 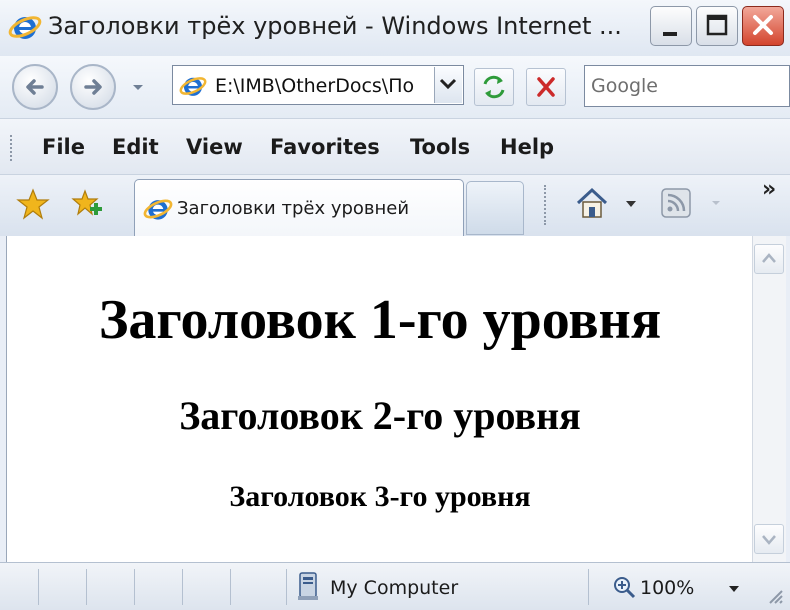 I want to click on maximize-button, so click(x=717, y=26).